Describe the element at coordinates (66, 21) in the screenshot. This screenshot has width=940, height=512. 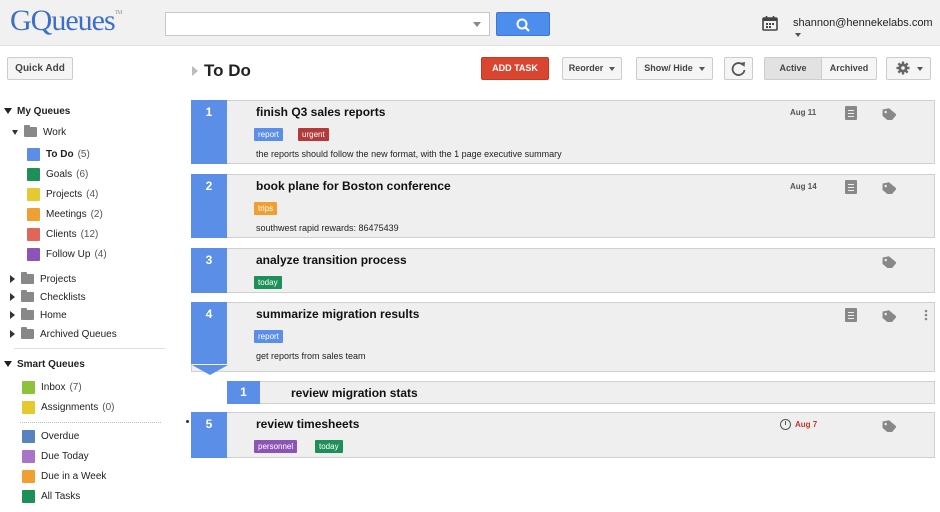
I see `gqueues-logo: GQueuesTM` at that location.